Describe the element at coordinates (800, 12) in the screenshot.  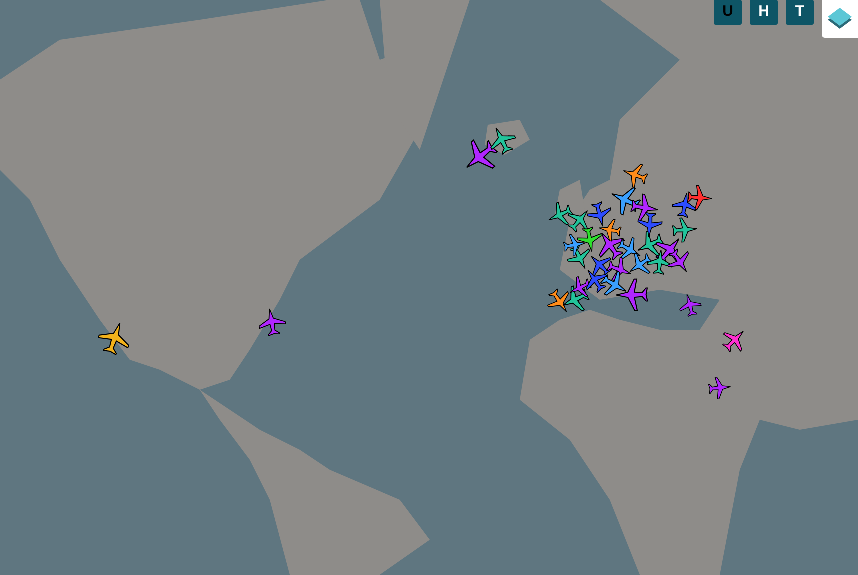
I see `map-toggle-button: T` at that location.